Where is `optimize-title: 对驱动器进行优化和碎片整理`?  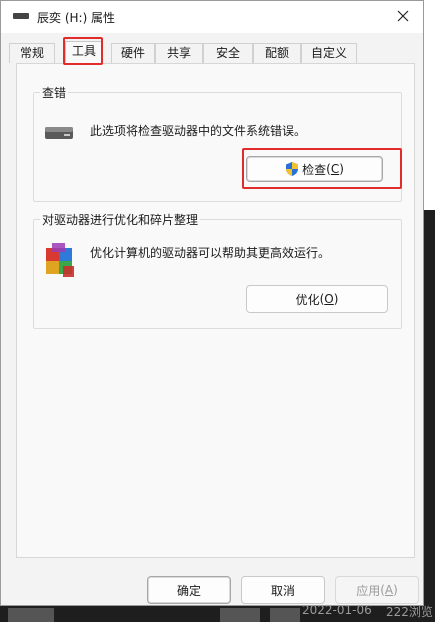
optimize-title: 对驱动器进行优化和碎片整理 is located at coordinates (120, 219).